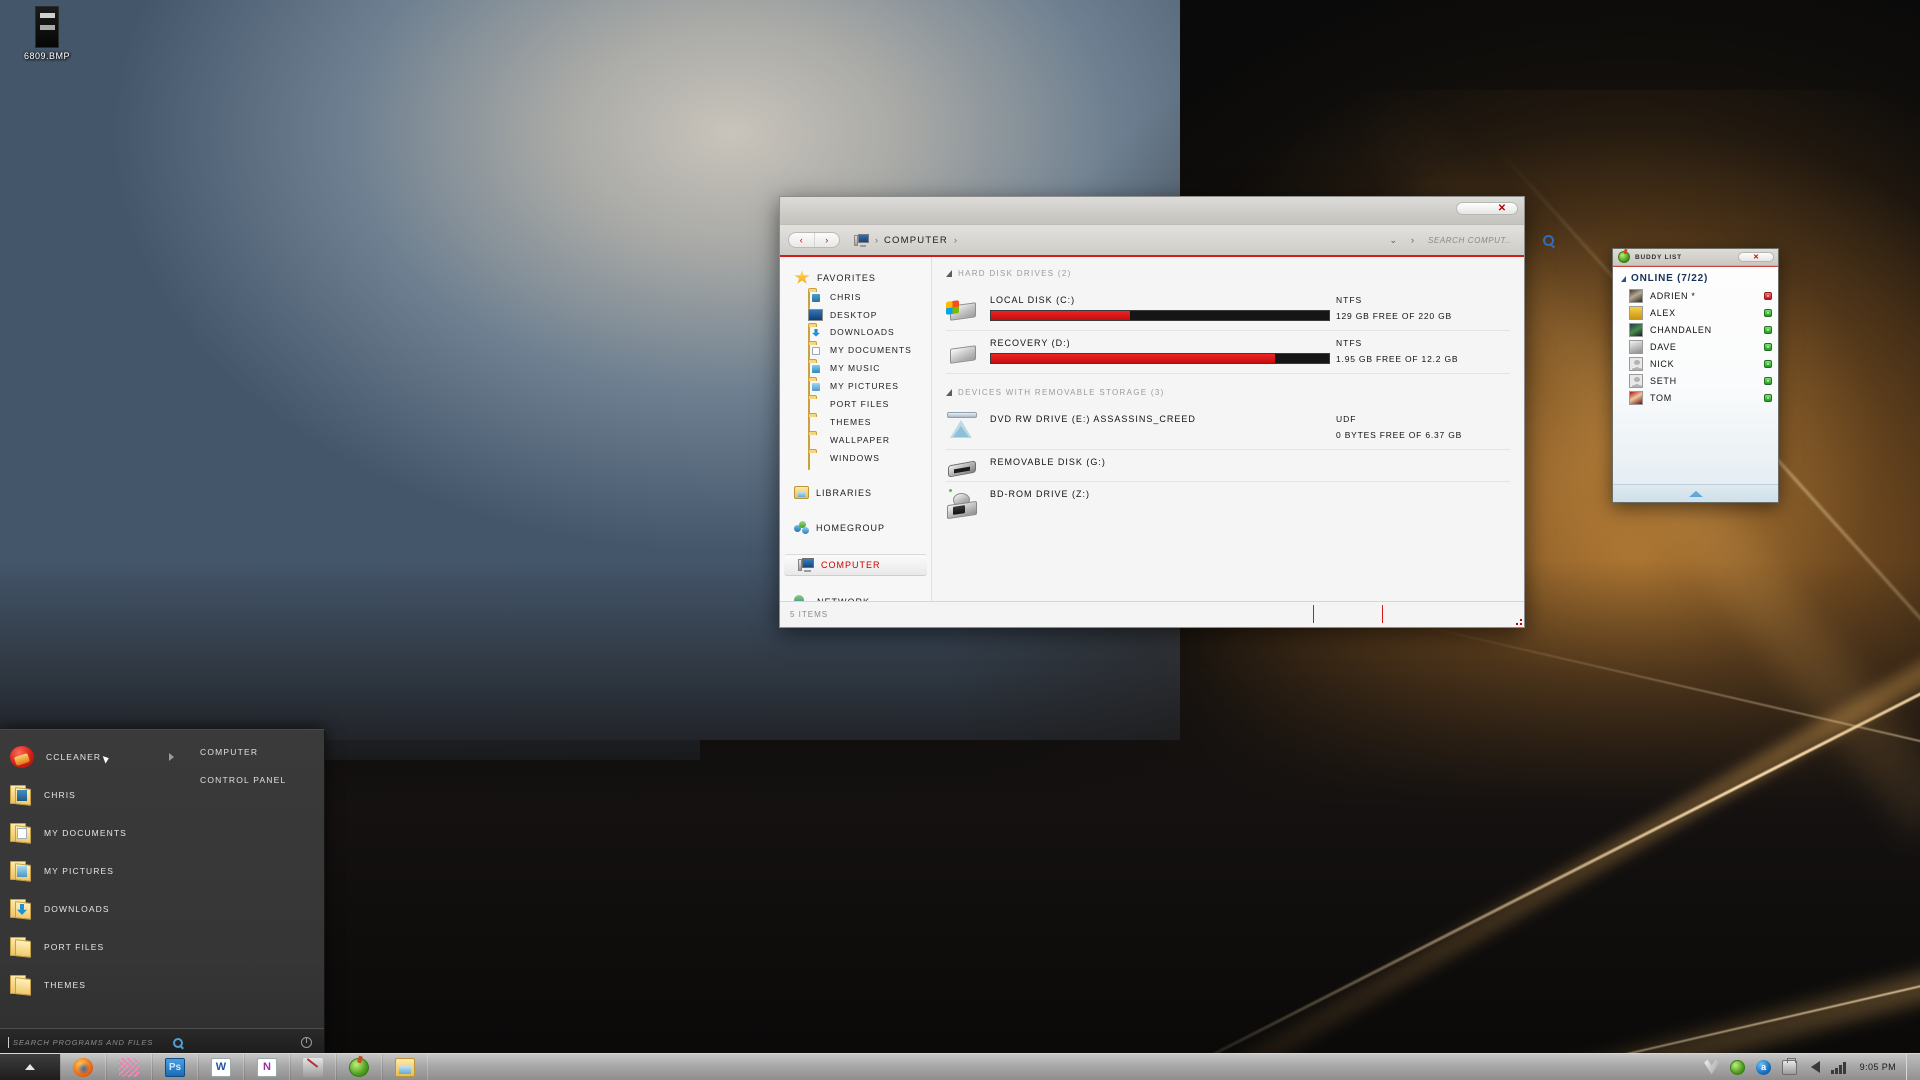 The height and width of the screenshot is (1080, 1920). Describe the element at coordinates (262, 780) in the screenshot. I see `start-place-control-panel: CONTROL PANEL` at that location.